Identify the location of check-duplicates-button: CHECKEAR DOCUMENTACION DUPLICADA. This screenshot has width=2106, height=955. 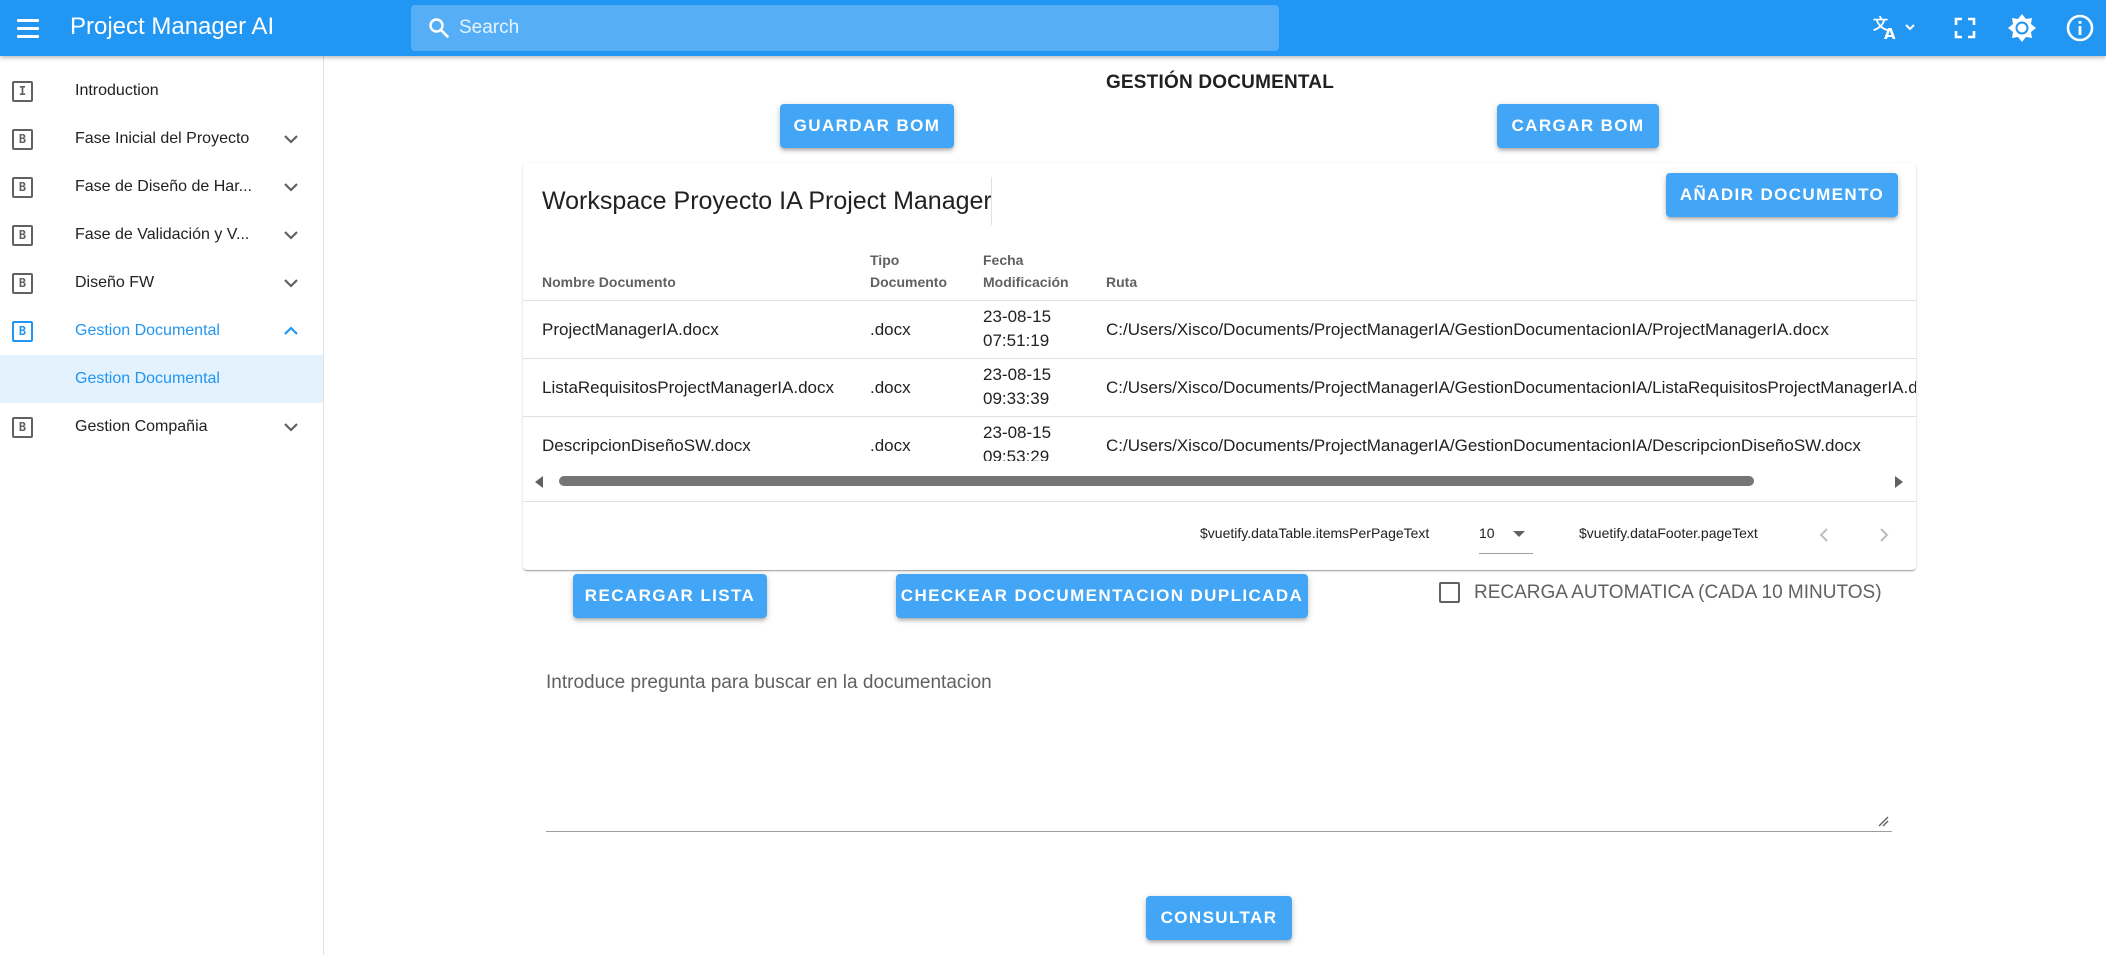
(1102, 596).